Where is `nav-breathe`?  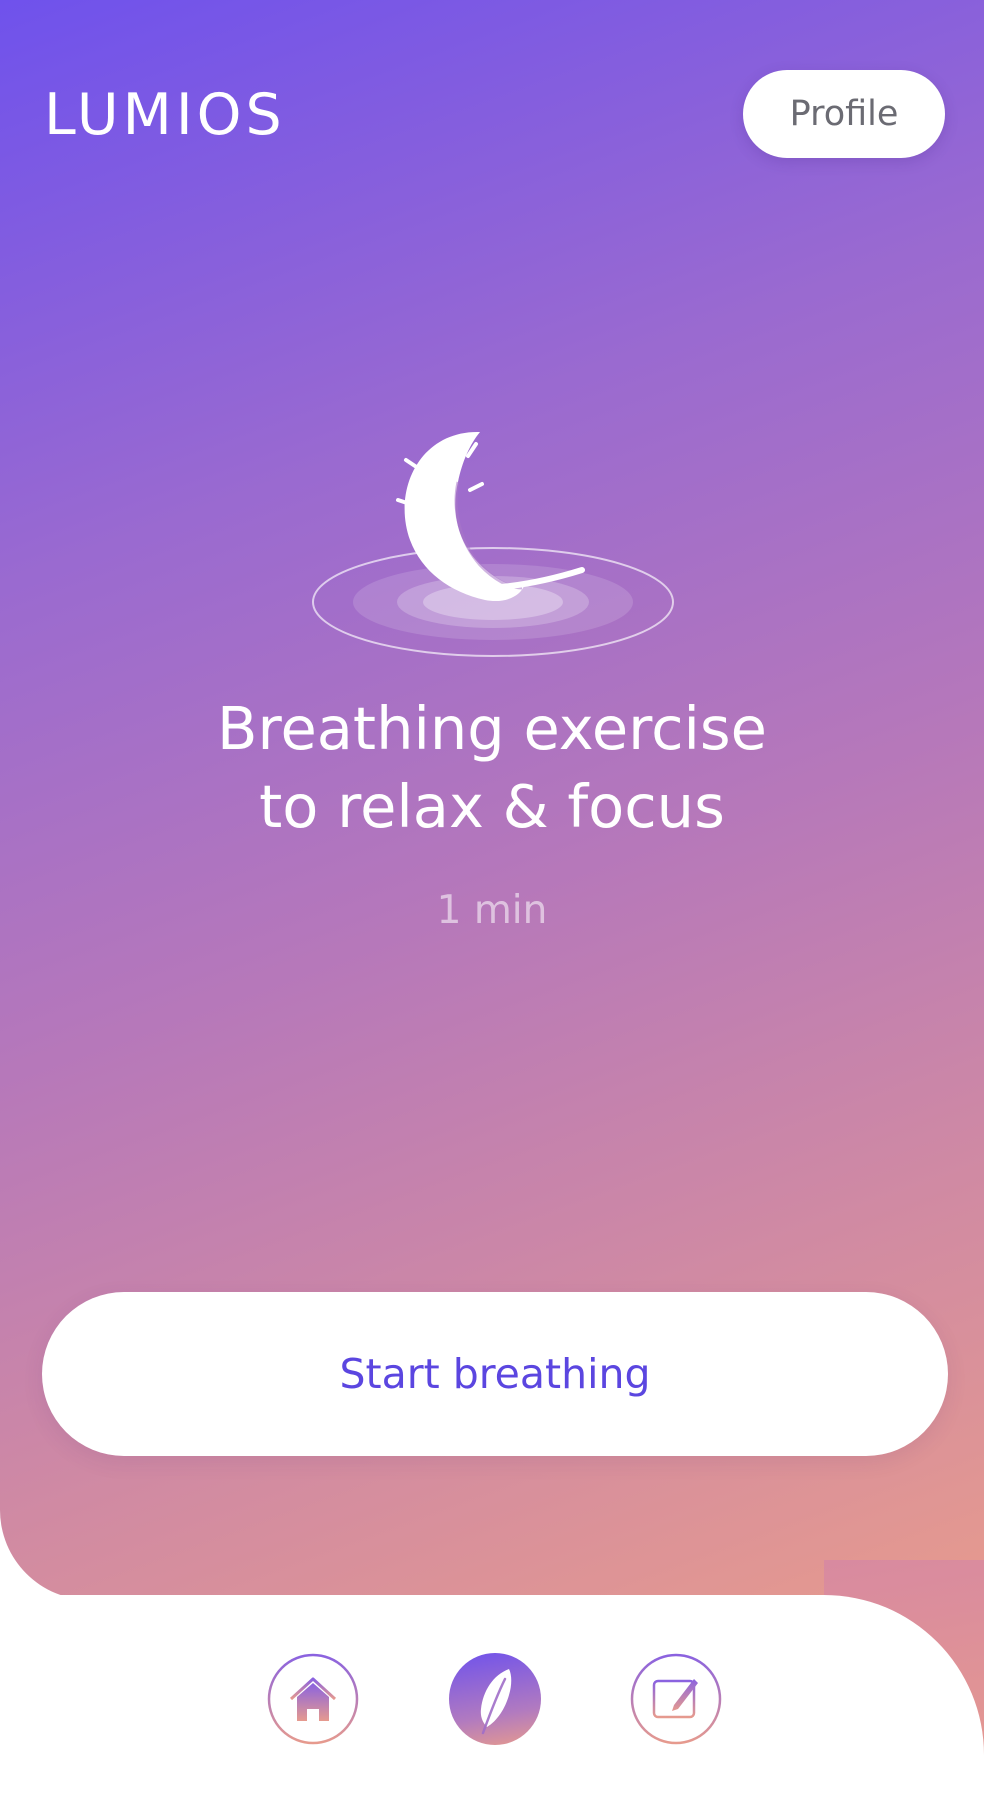 nav-breathe is located at coordinates (495, 1699).